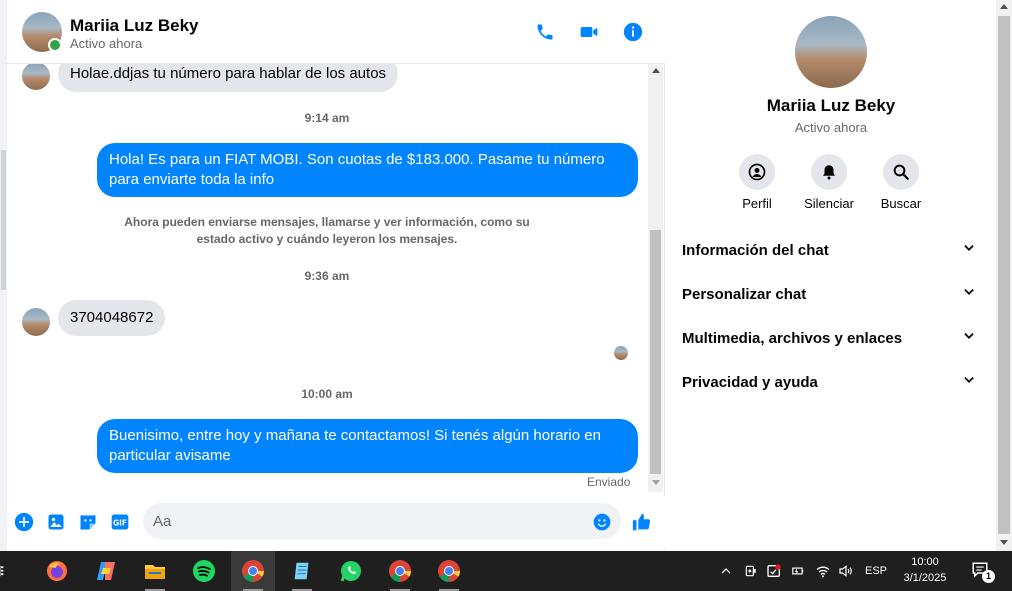 The width and height of the screenshot is (1012, 591). What do you see at coordinates (829, 294) in the screenshot?
I see `section-customize-chat: Personalizar chat` at bounding box center [829, 294].